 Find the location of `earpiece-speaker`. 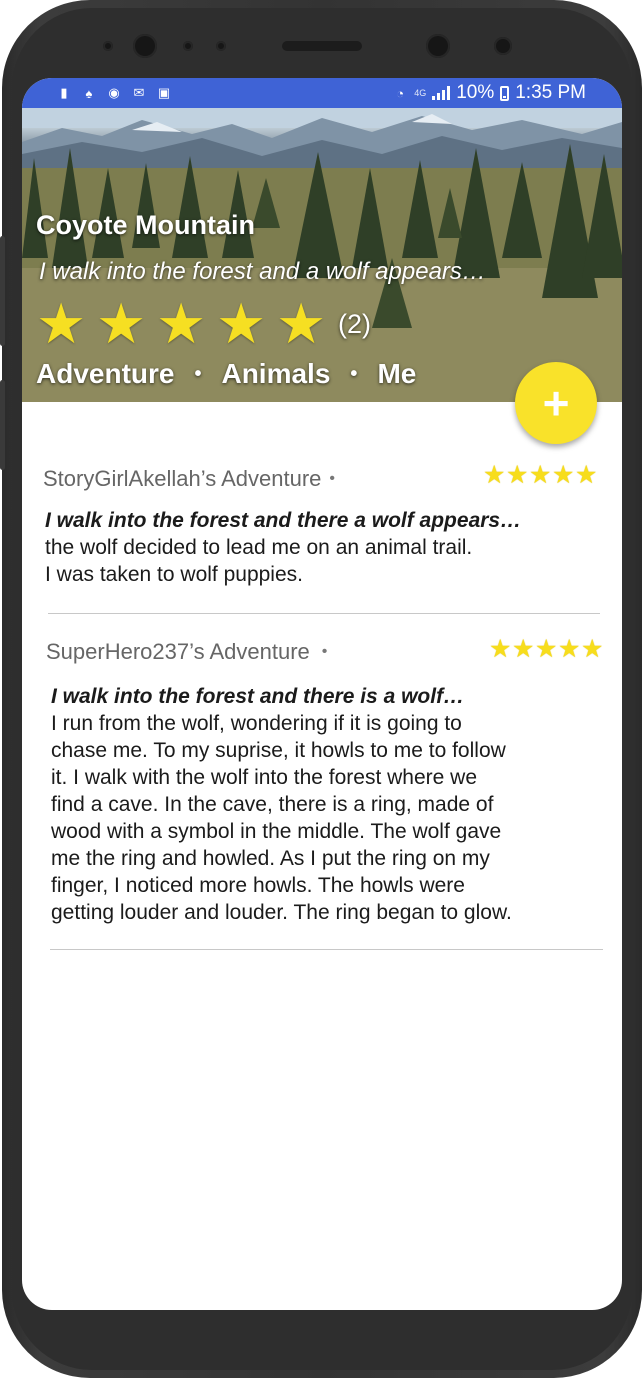

earpiece-speaker is located at coordinates (322, 46).